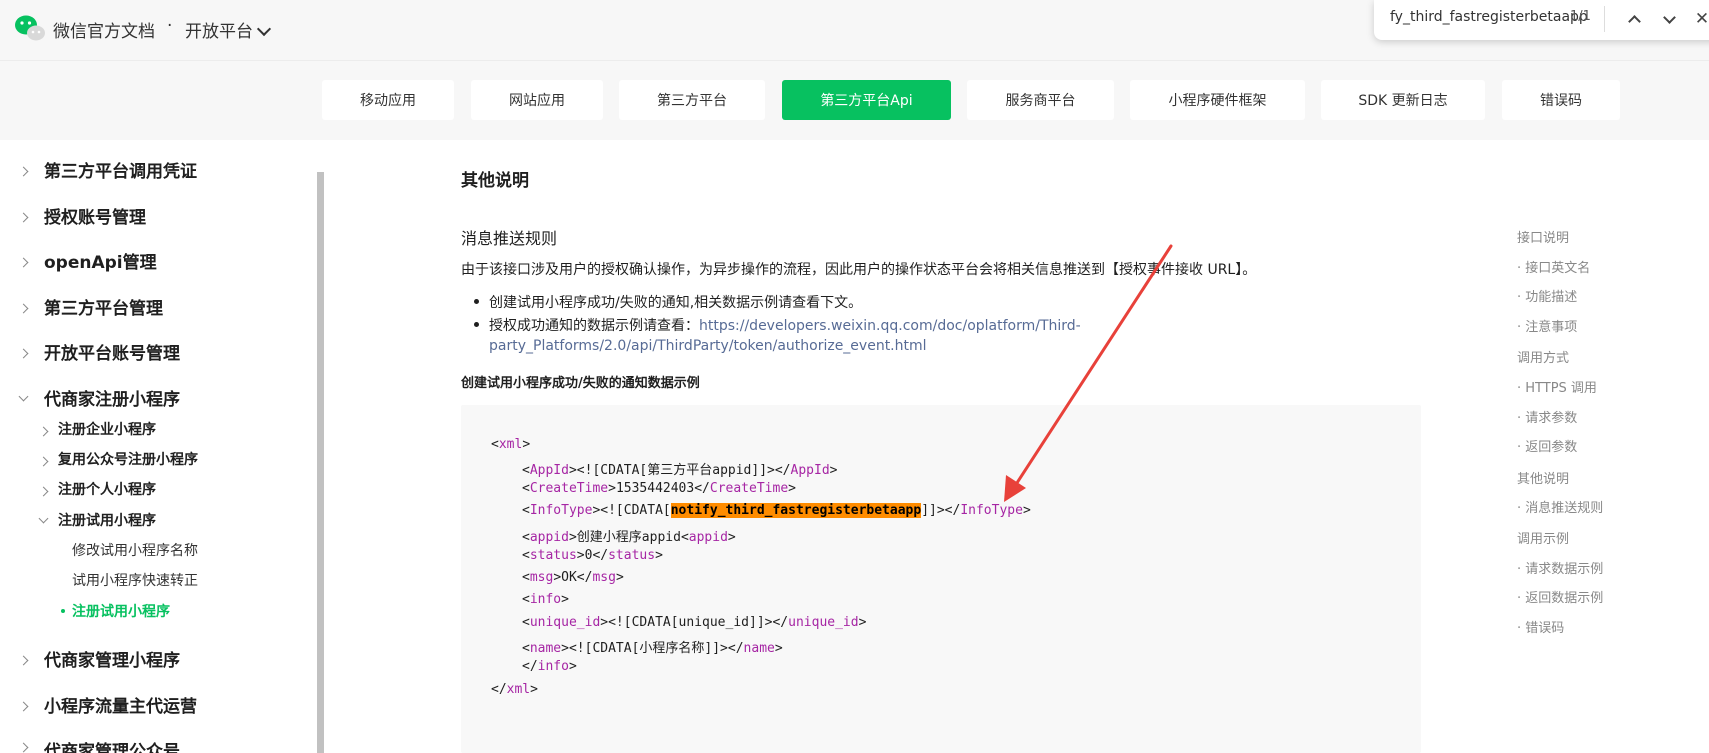 The image size is (1709, 753). What do you see at coordinates (1699, 19) in the screenshot?
I see `find-close-button: ✕` at bounding box center [1699, 19].